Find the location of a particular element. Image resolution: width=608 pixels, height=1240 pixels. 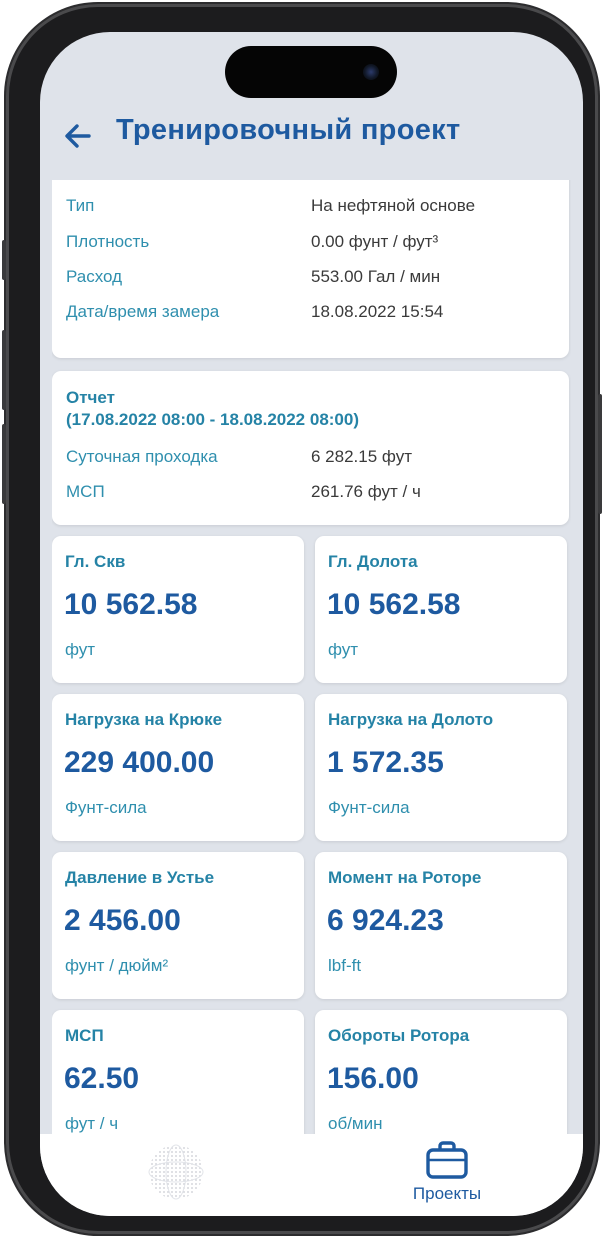

metric-card-rotary-rpm: Обороты Ротора 156.00 об/мин is located at coordinates (441, 1072).